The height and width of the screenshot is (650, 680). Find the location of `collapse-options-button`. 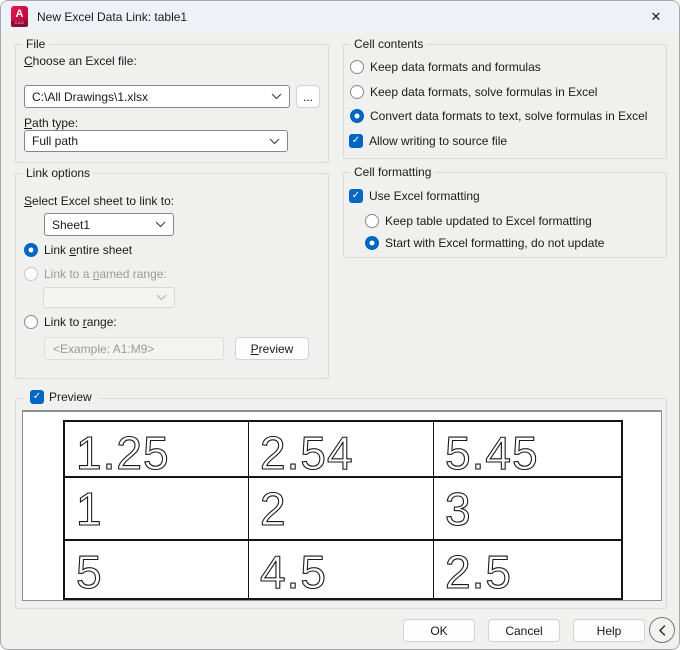

collapse-options-button is located at coordinates (662, 630).